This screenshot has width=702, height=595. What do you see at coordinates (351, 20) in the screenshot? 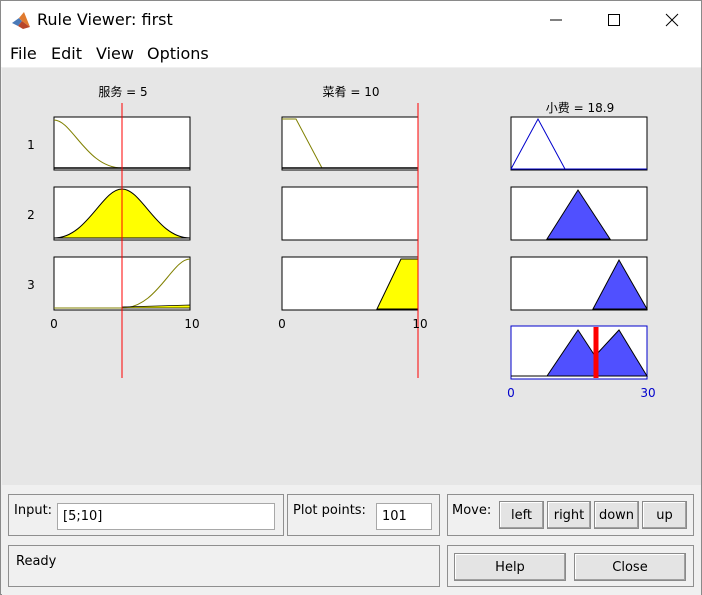
I see `title-bar: Rule Viewer: first` at bounding box center [351, 20].